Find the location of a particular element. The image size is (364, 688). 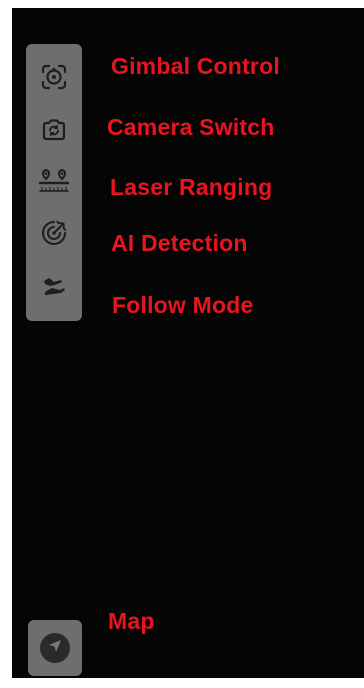

map-button-circle is located at coordinates (55, 648).